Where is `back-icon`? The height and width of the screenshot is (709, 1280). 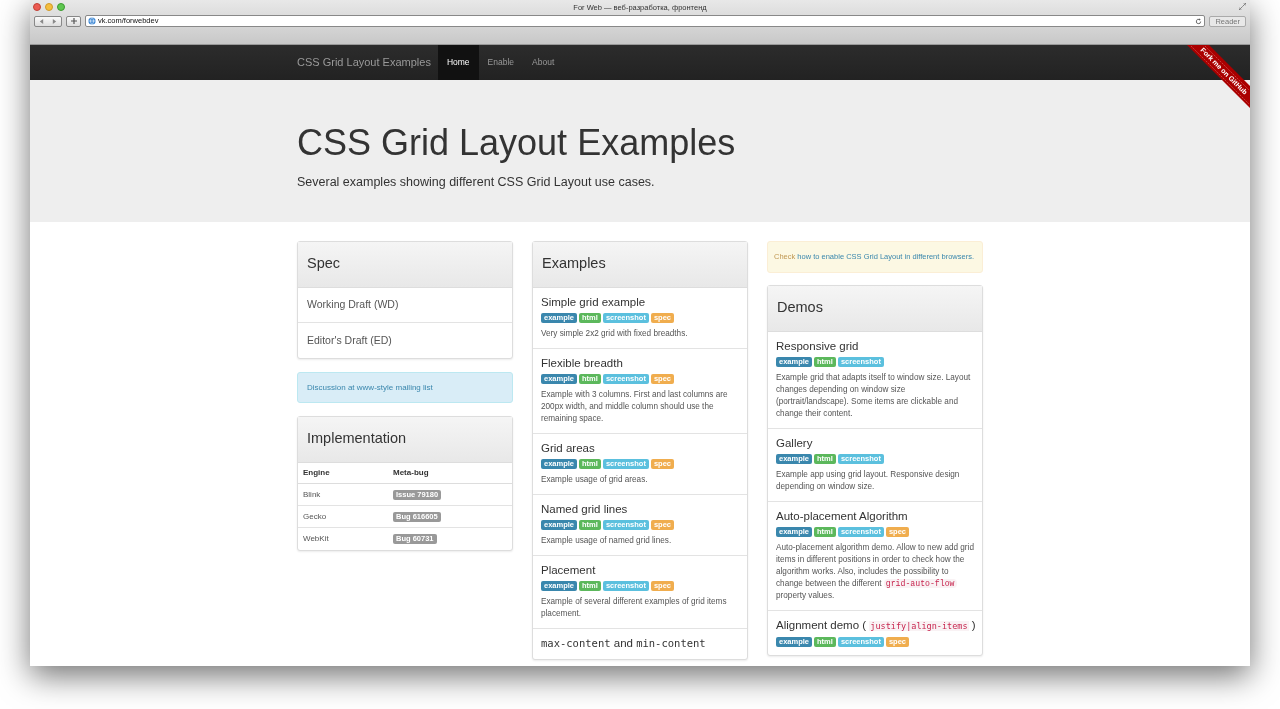
back-icon is located at coordinates (41, 21).